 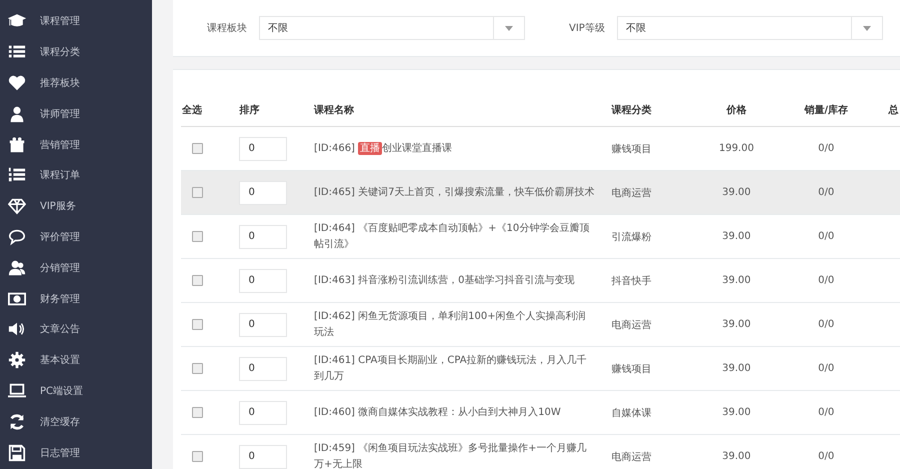 What do you see at coordinates (76, 360) in the screenshot?
I see `sidebar-item: 基本设置` at bounding box center [76, 360].